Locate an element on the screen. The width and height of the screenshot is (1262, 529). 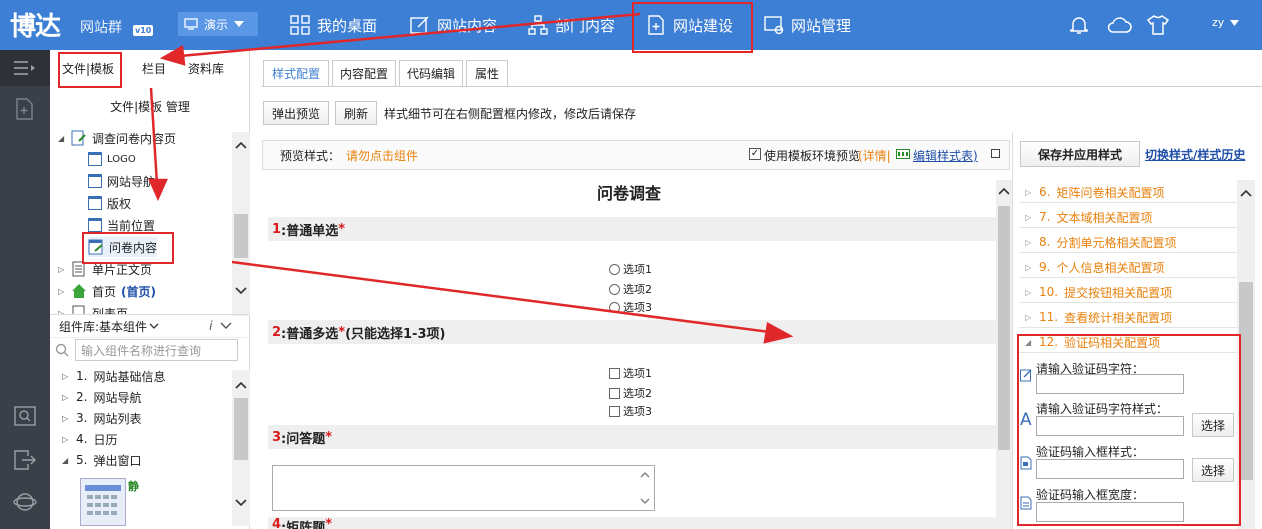
nav-my-desktop: 我的桌面 is located at coordinates (333, 25).